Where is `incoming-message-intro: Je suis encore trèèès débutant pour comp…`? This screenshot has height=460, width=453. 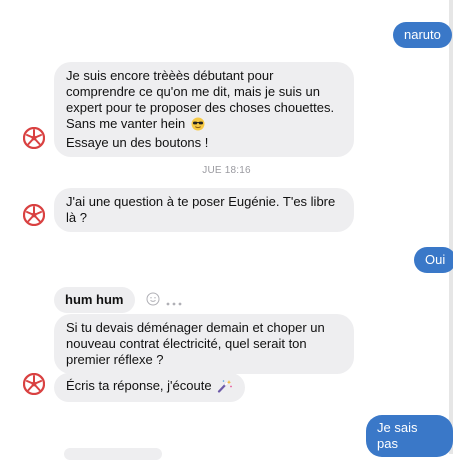 incoming-message-intro: Je suis encore trèèès débutant pour comp… is located at coordinates (204, 109).